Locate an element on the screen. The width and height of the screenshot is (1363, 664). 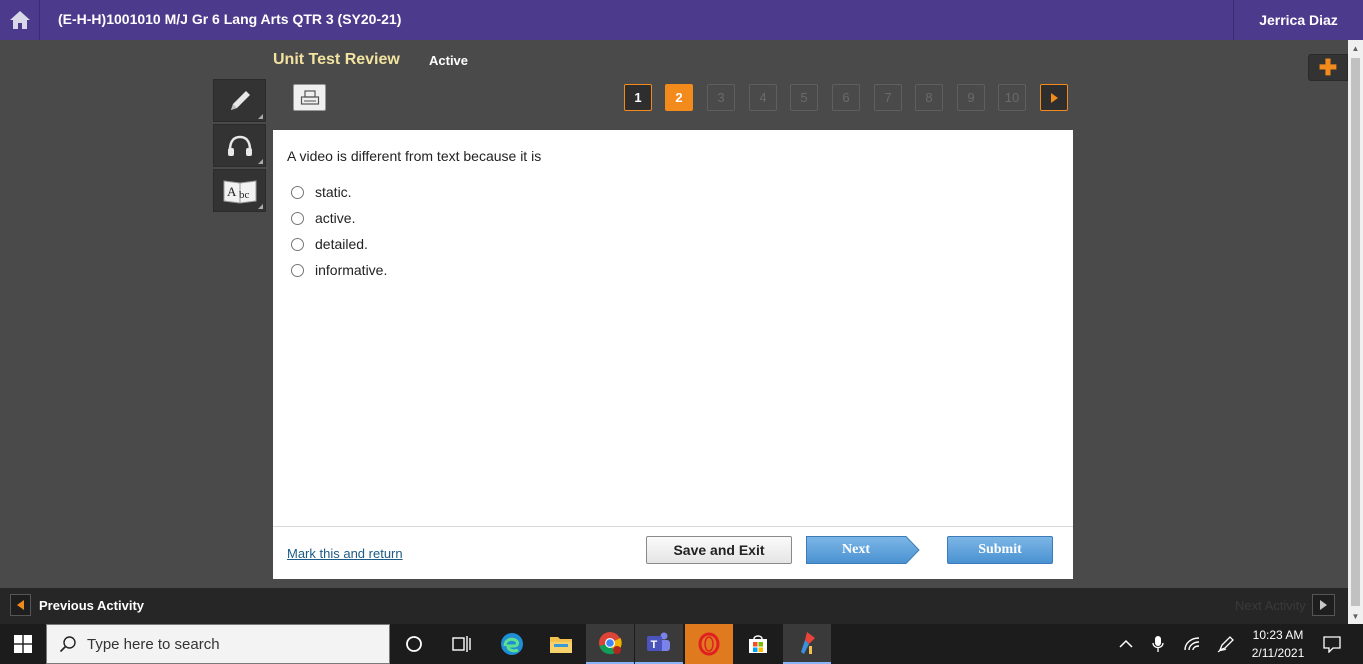
choice-label: static. is located at coordinates (333, 192).